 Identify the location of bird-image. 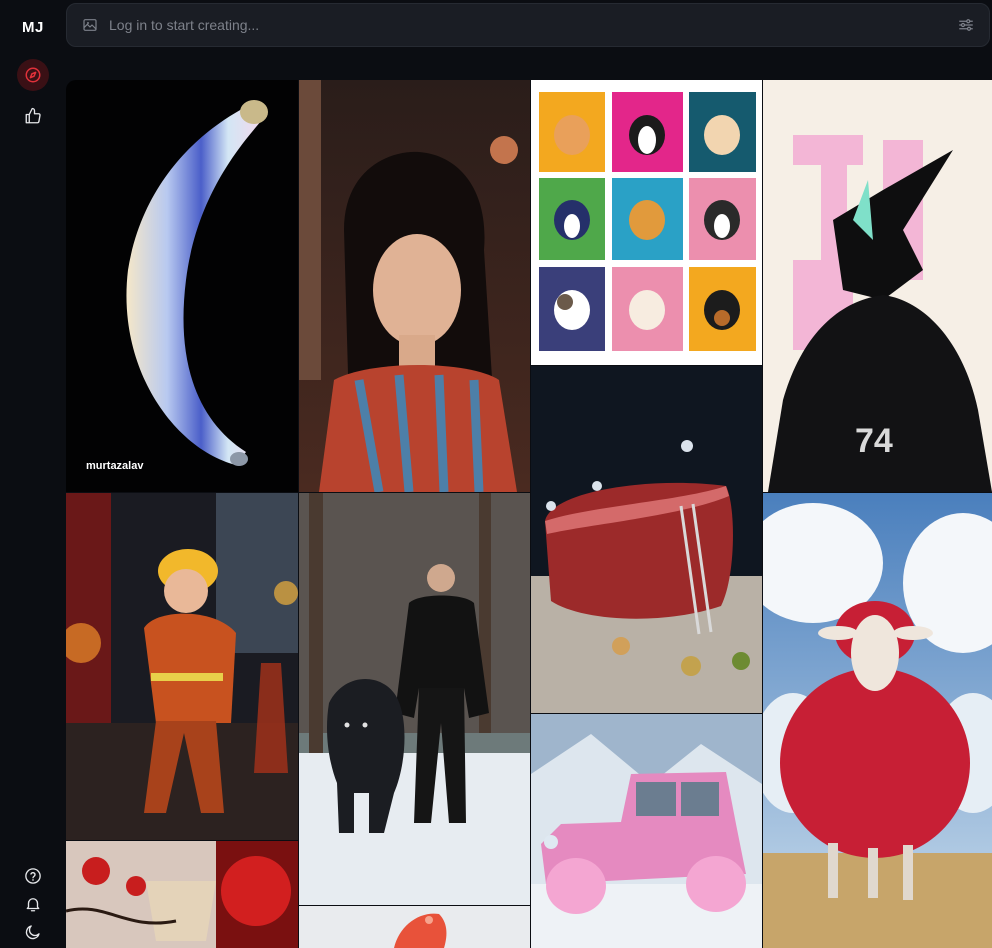
(414, 927).